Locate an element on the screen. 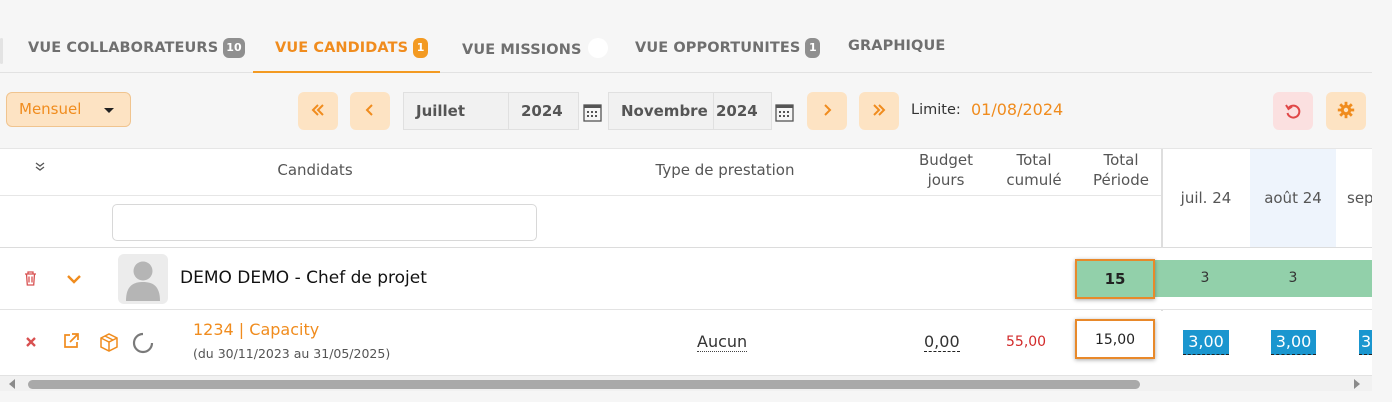 The height and width of the screenshot is (402, 1392). first-period-button is located at coordinates (318, 111).